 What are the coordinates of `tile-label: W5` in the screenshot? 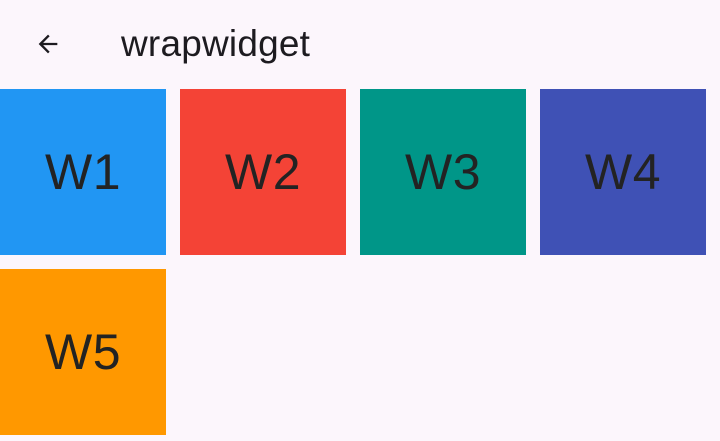 It's located at (83, 352).